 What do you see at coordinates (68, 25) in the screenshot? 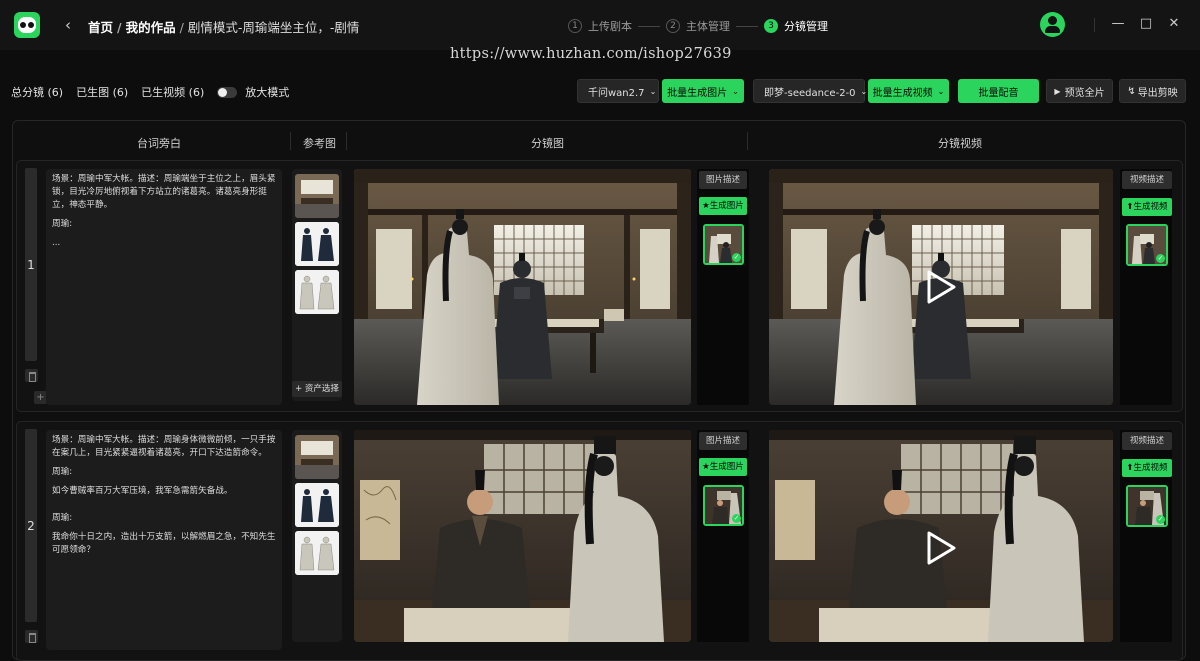
I see `back-arrow-icon: ‹` at bounding box center [68, 25].